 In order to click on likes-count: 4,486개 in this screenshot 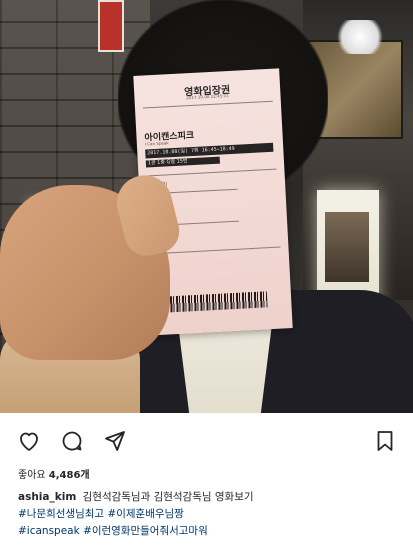, I will do `click(69, 475)`.